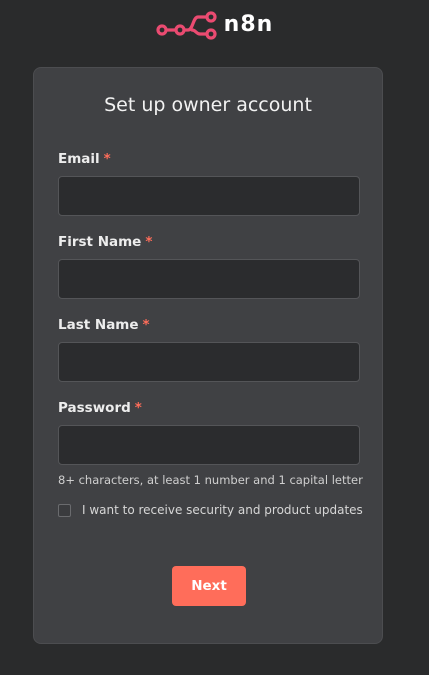 The width and height of the screenshot is (429, 675). I want to click on n8n-logo-icon, so click(186, 25).